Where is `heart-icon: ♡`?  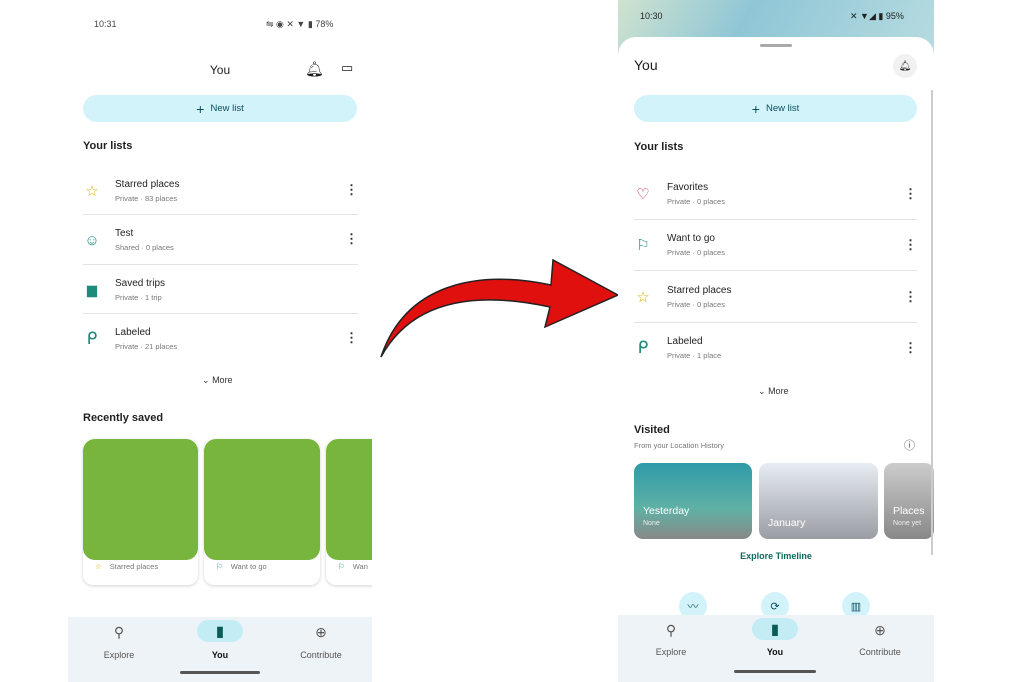 heart-icon: ♡ is located at coordinates (643, 194).